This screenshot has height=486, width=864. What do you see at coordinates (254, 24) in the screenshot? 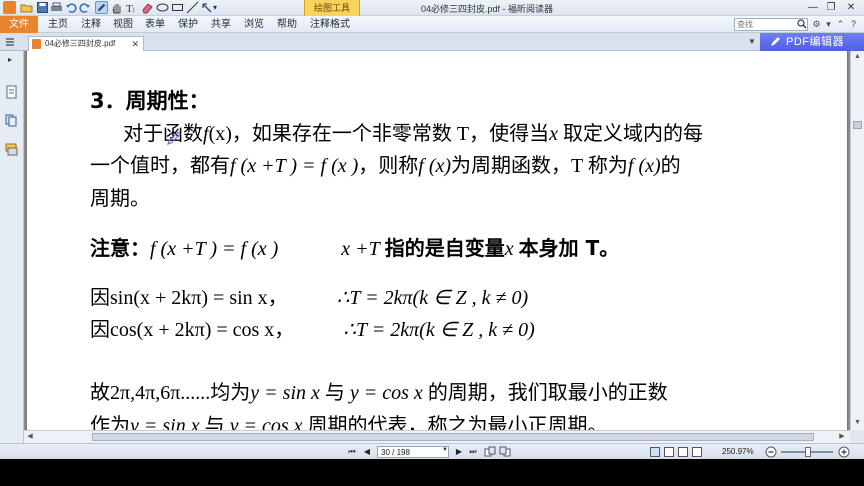
I see `menu-browse: 浏览` at bounding box center [254, 24].